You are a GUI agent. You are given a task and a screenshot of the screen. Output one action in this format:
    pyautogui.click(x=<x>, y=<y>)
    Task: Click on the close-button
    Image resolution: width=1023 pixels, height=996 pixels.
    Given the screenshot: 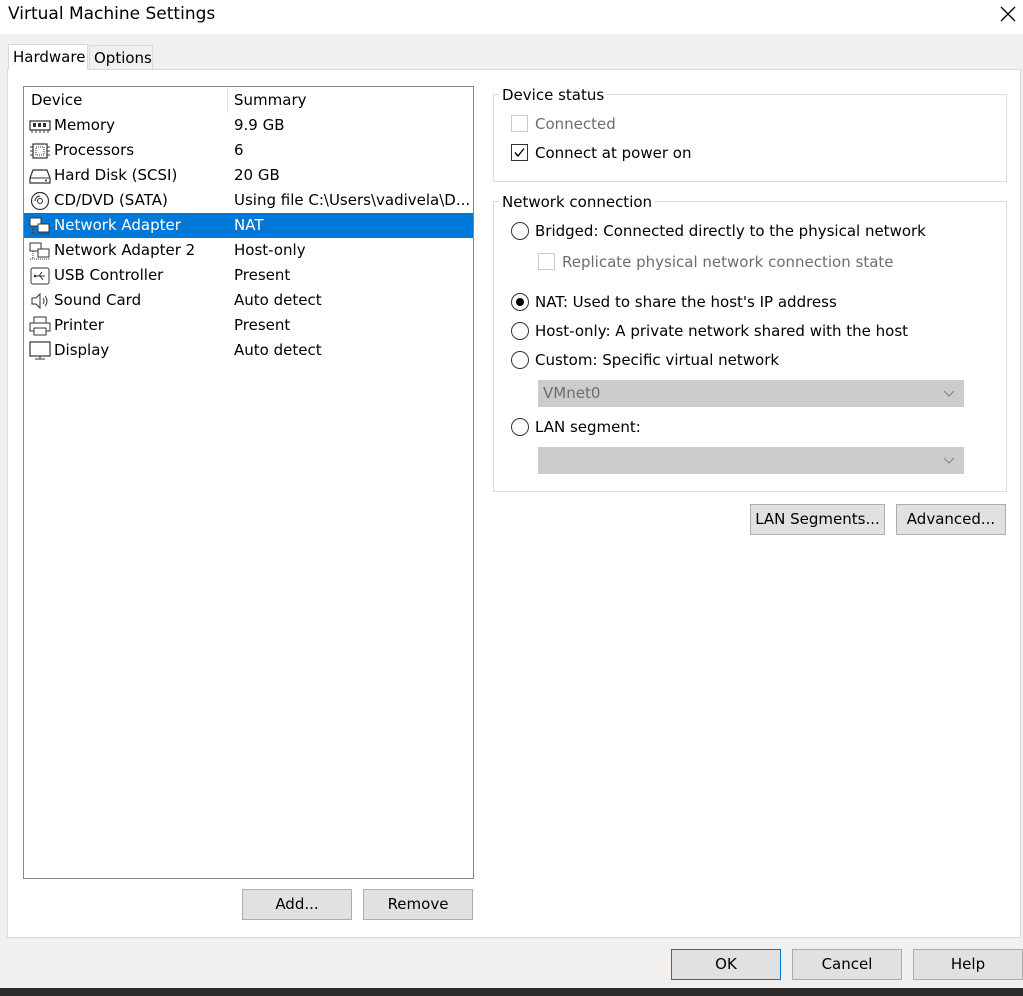 What is the action you would take?
    pyautogui.click(x=1008, y=14)
    